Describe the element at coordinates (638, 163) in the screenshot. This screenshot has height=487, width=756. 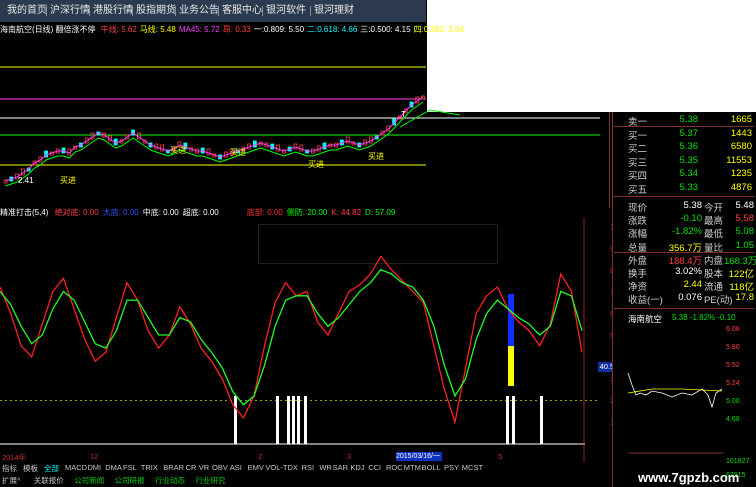
I see `order-label: 买三` at that location.